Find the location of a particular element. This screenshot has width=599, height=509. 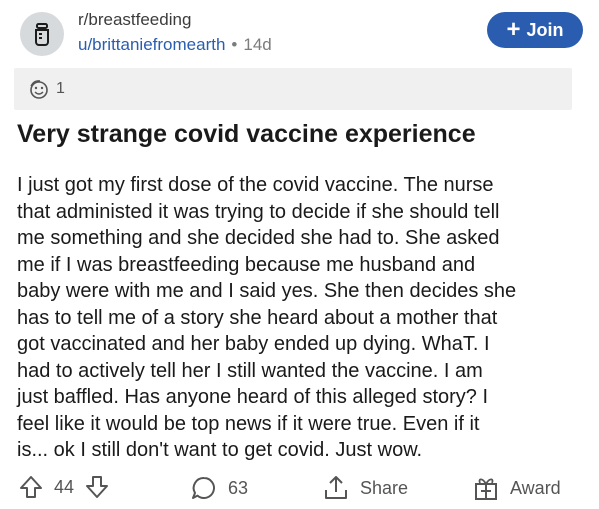

vote-score: 44 is located at coordinates (64, 486).